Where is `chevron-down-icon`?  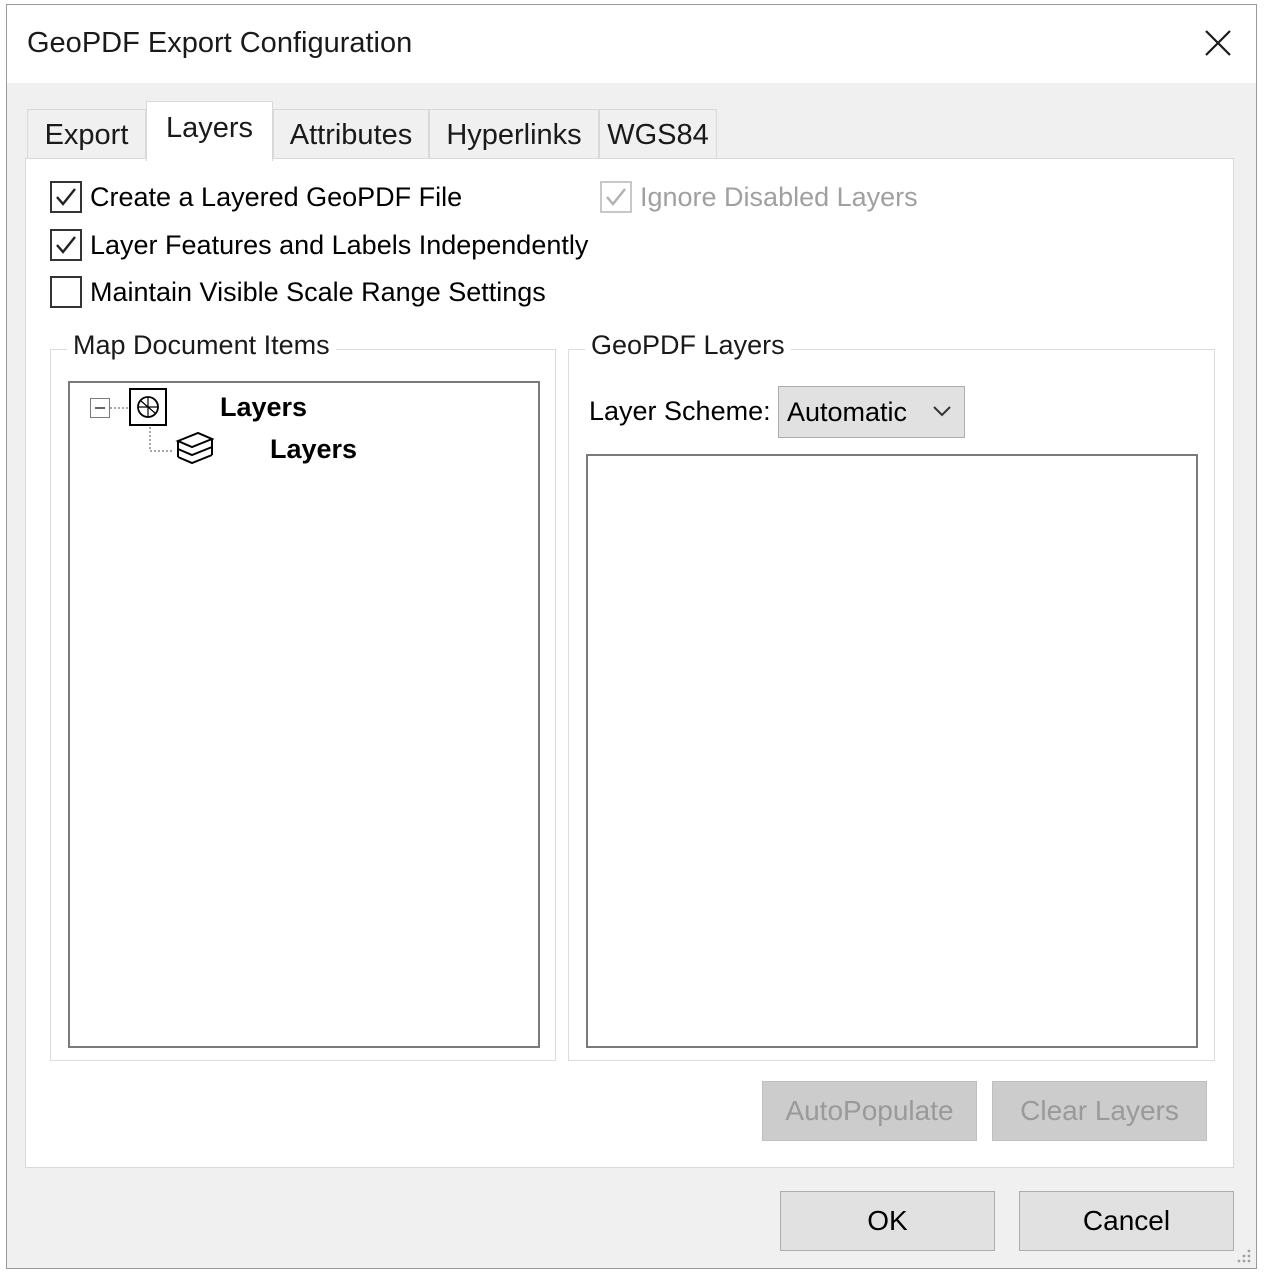 chevron-down-icon is located at coordinates (942, 411).